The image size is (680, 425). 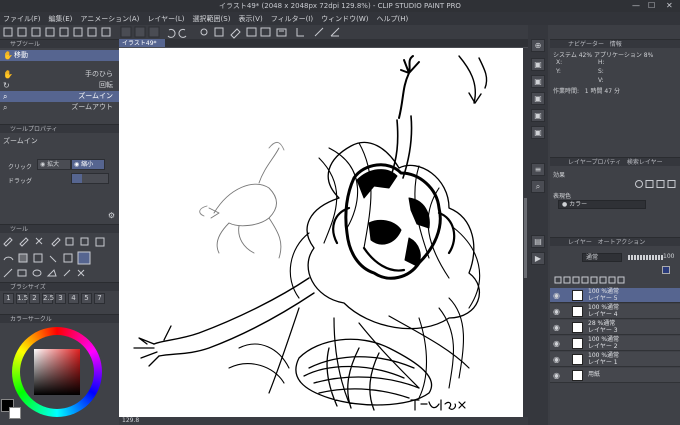 What do you see at coordinates (538, 169) in the screenshot?
I see `property-icon: ≡` at bounding box center [538, 169].